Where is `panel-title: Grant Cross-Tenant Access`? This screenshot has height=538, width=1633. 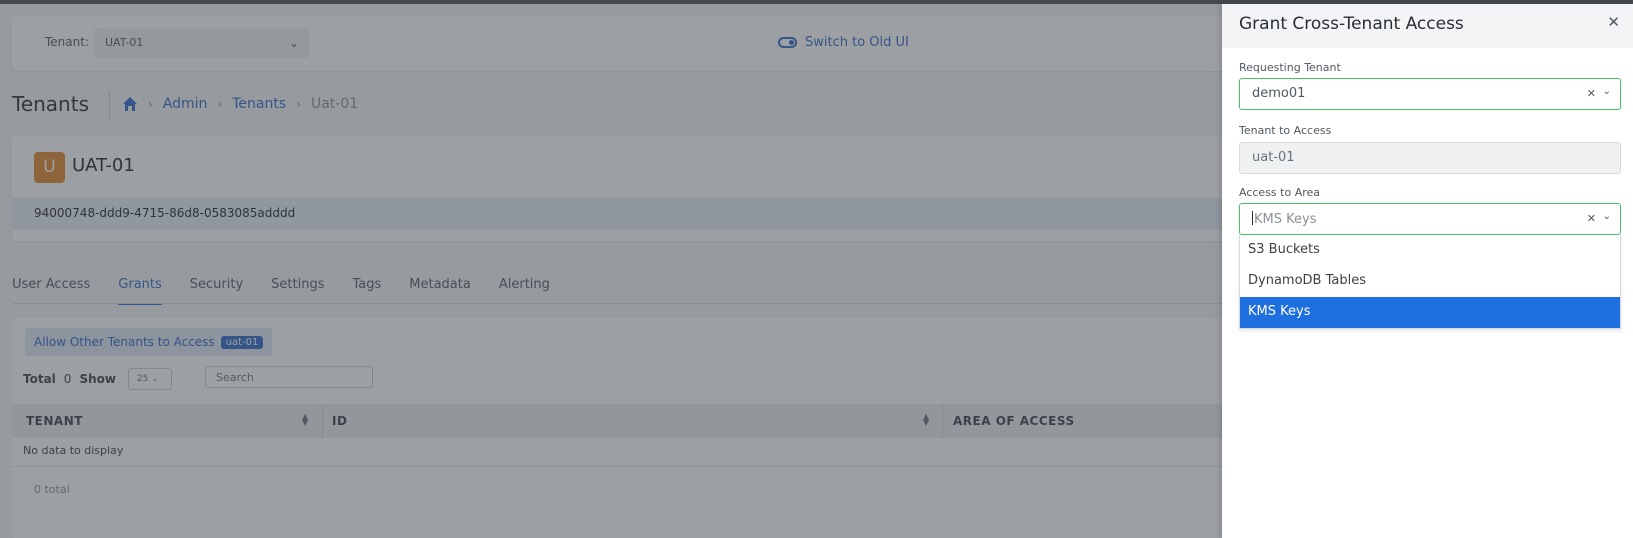
panel-title: Grant Cross-Tenant Access is located at coordinates (1351, 24).